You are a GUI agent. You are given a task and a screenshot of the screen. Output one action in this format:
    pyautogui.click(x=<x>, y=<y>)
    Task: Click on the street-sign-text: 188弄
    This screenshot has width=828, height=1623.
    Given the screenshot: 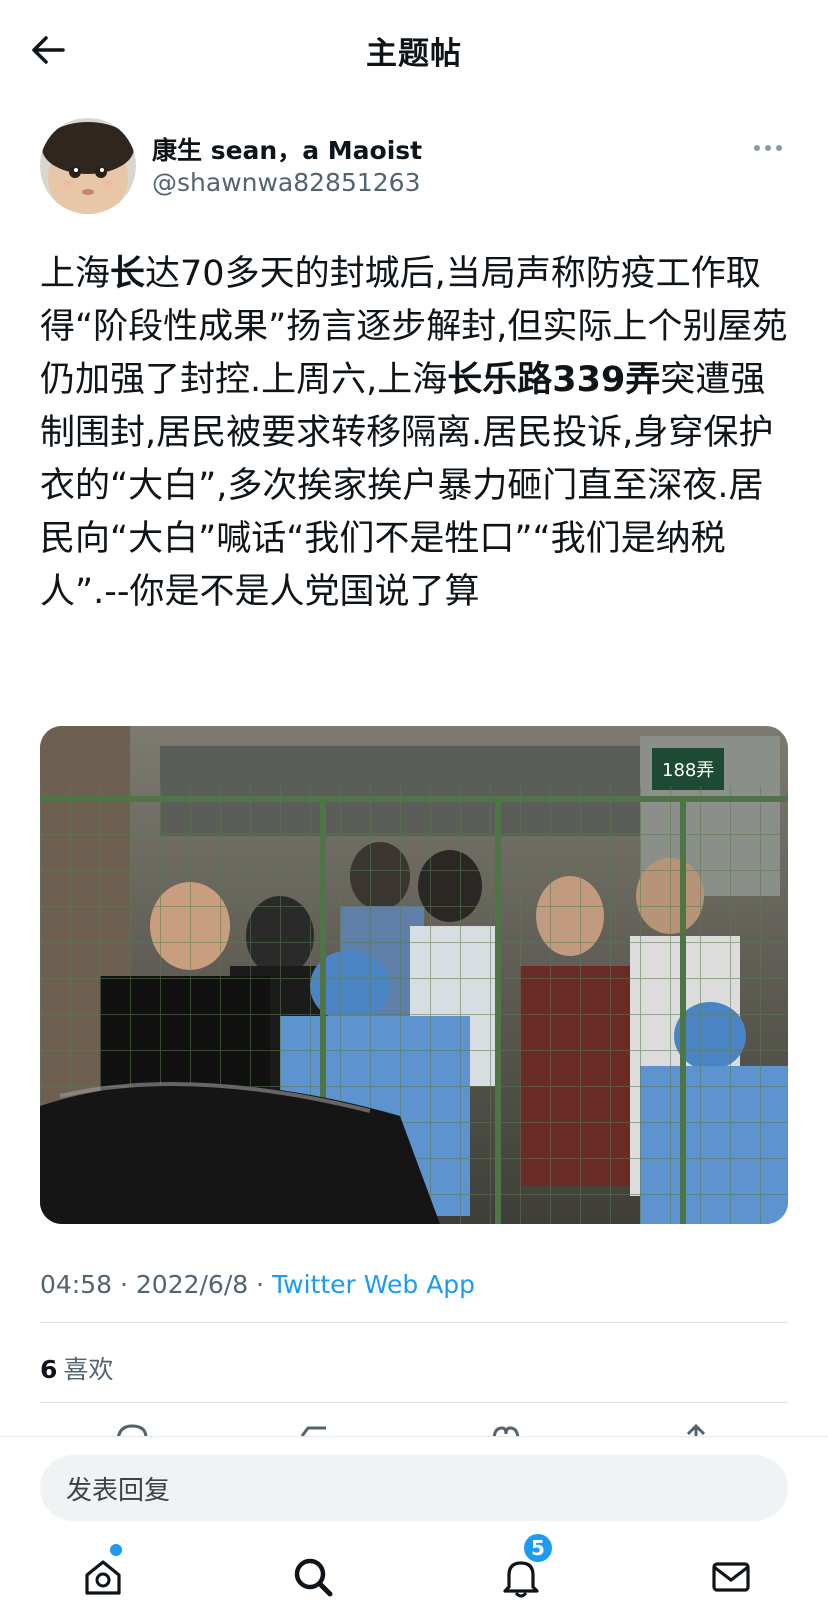 What is the action you would take?
    pyautogui.click(x=688, y=770)
    